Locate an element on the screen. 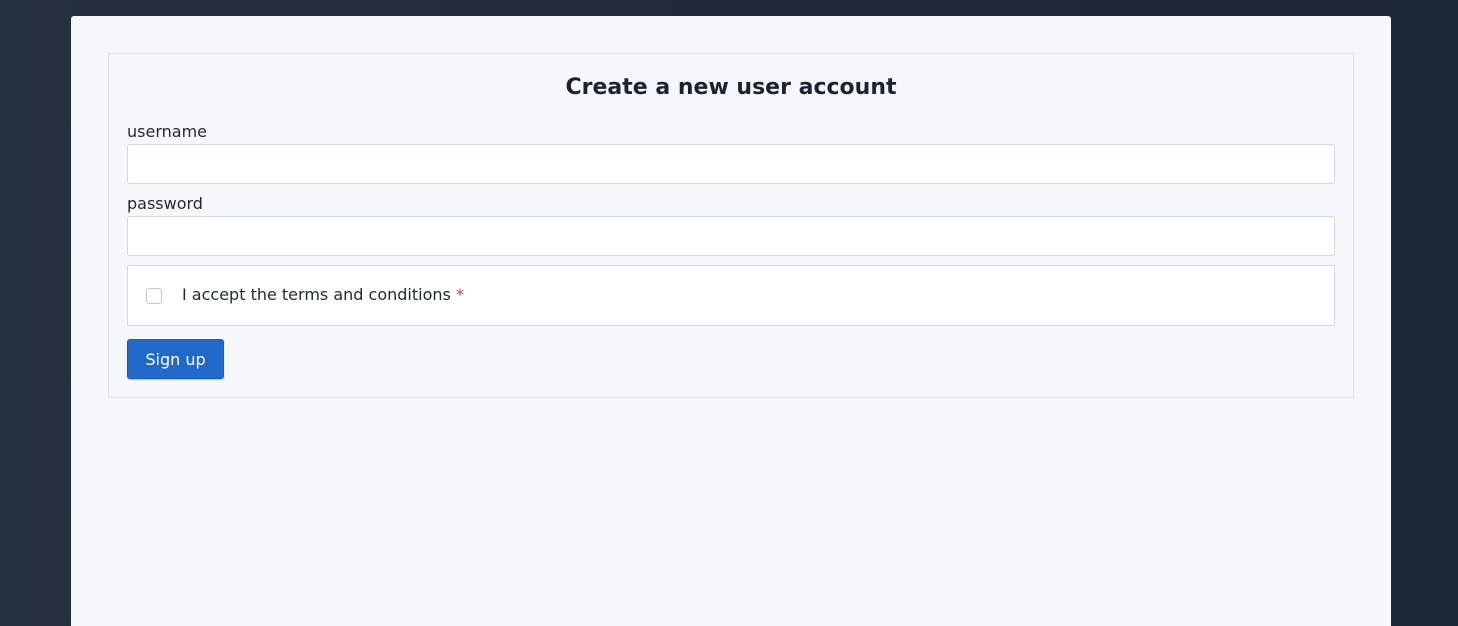 Image resolution: width=1458 pixels, height=626 pixels. username-input is located at coordinates (731, 164).